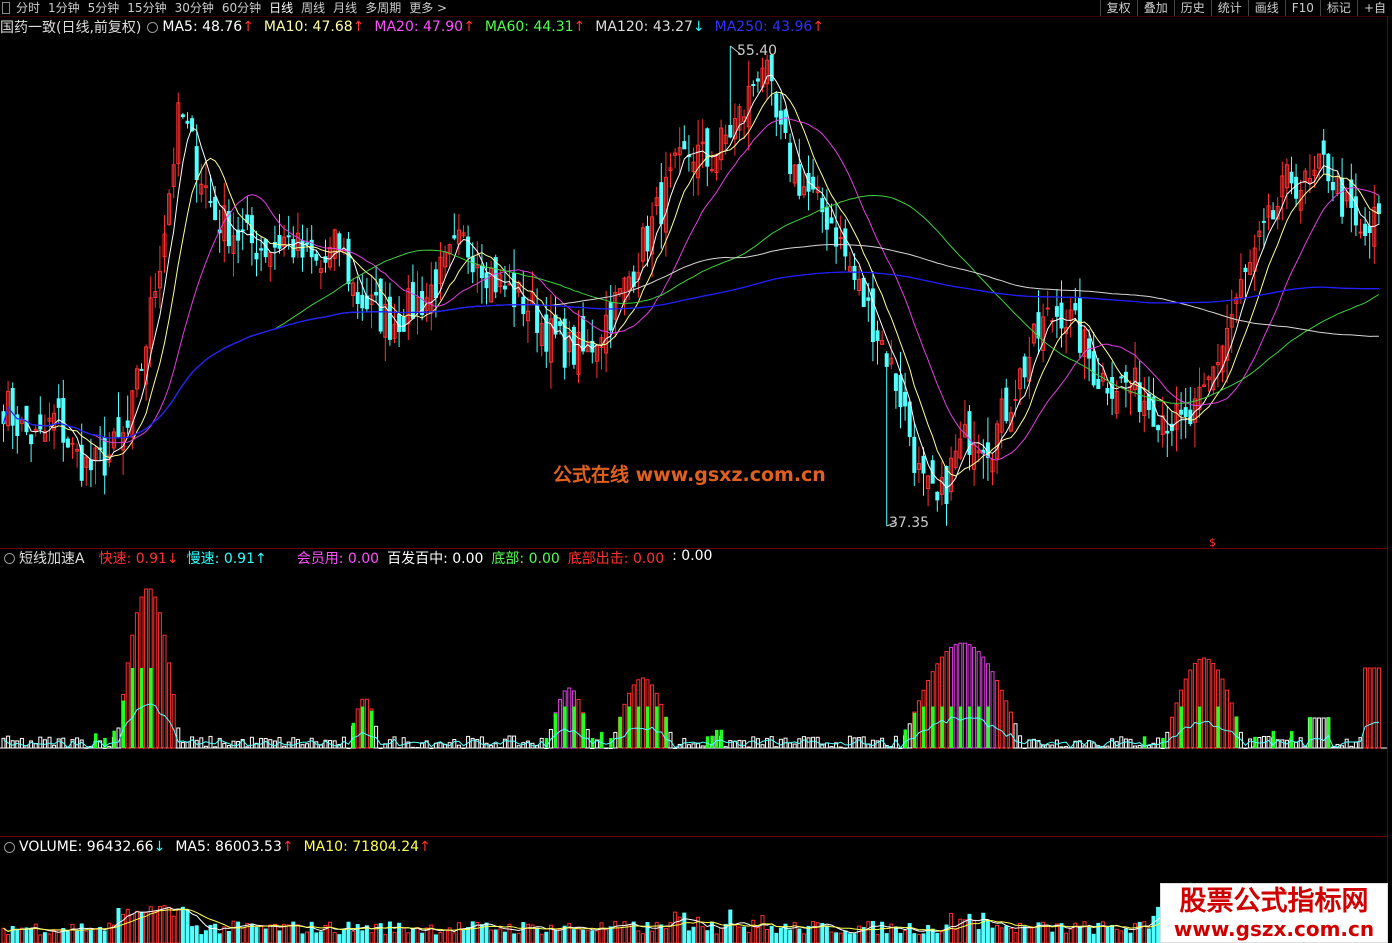 Image resolution: width=1392 pixels, height=943 pixels. I want to click on ma-text: MA10: 47.68, so click(308, 27).